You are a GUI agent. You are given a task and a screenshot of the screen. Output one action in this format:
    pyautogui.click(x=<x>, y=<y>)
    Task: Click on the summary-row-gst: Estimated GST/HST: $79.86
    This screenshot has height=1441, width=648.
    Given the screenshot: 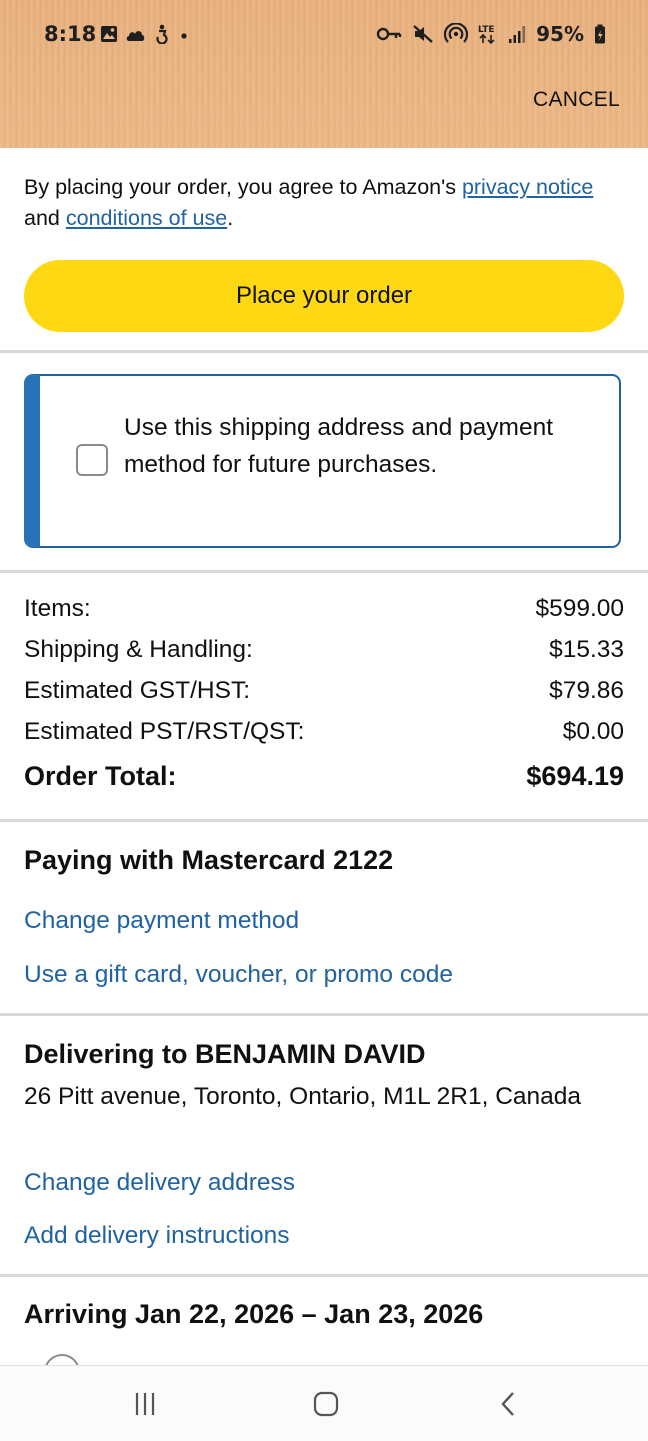 What is the action you would take?
    pyautogui.click(x=324, y=693)
    